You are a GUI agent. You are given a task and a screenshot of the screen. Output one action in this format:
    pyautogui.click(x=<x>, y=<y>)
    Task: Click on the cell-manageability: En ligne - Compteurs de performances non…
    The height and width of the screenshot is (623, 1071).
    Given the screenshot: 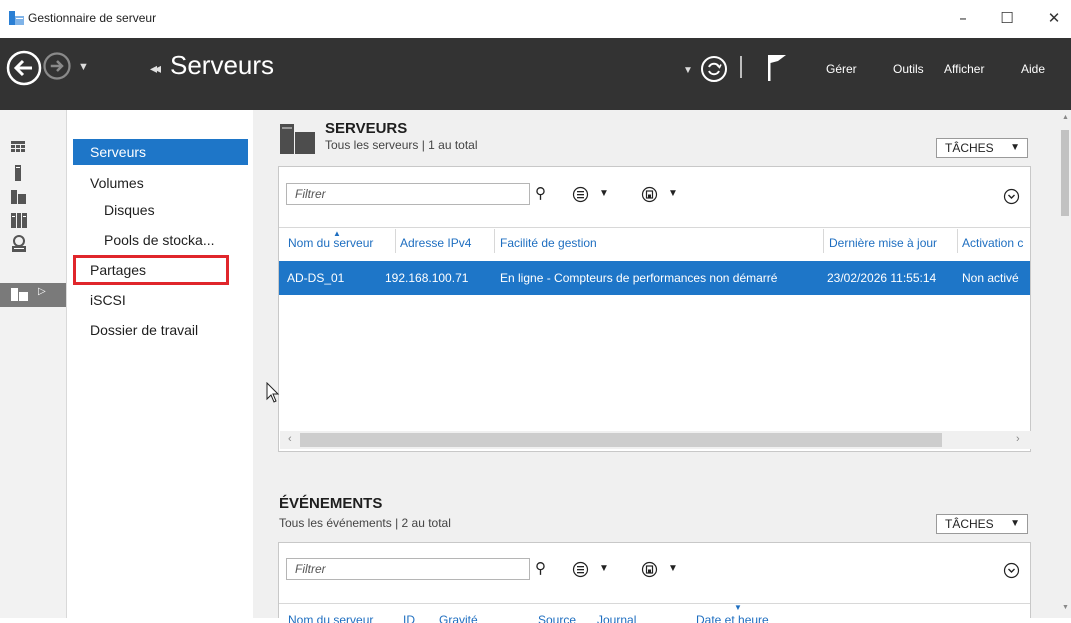 What is the action you would take?
    pyautogui.click(x=639, y=278)
    